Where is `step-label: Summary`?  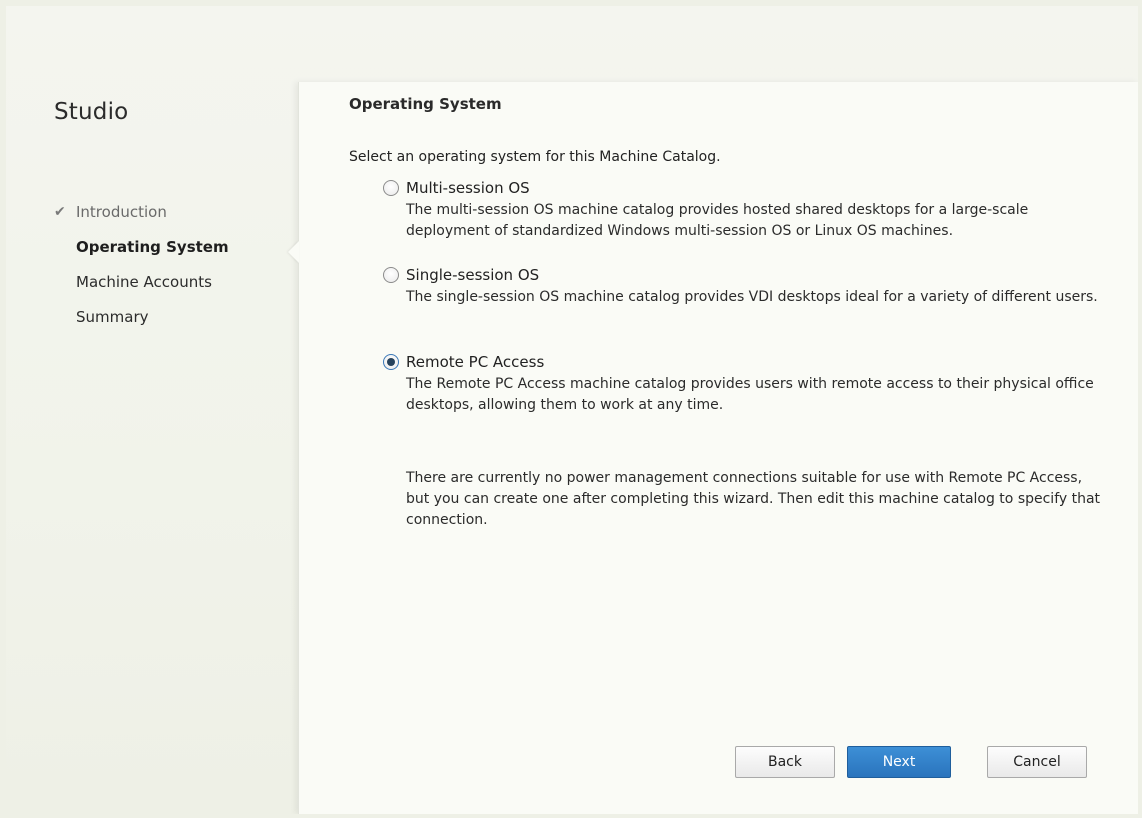 step-label: Summary is located at coordinates (112, 317).